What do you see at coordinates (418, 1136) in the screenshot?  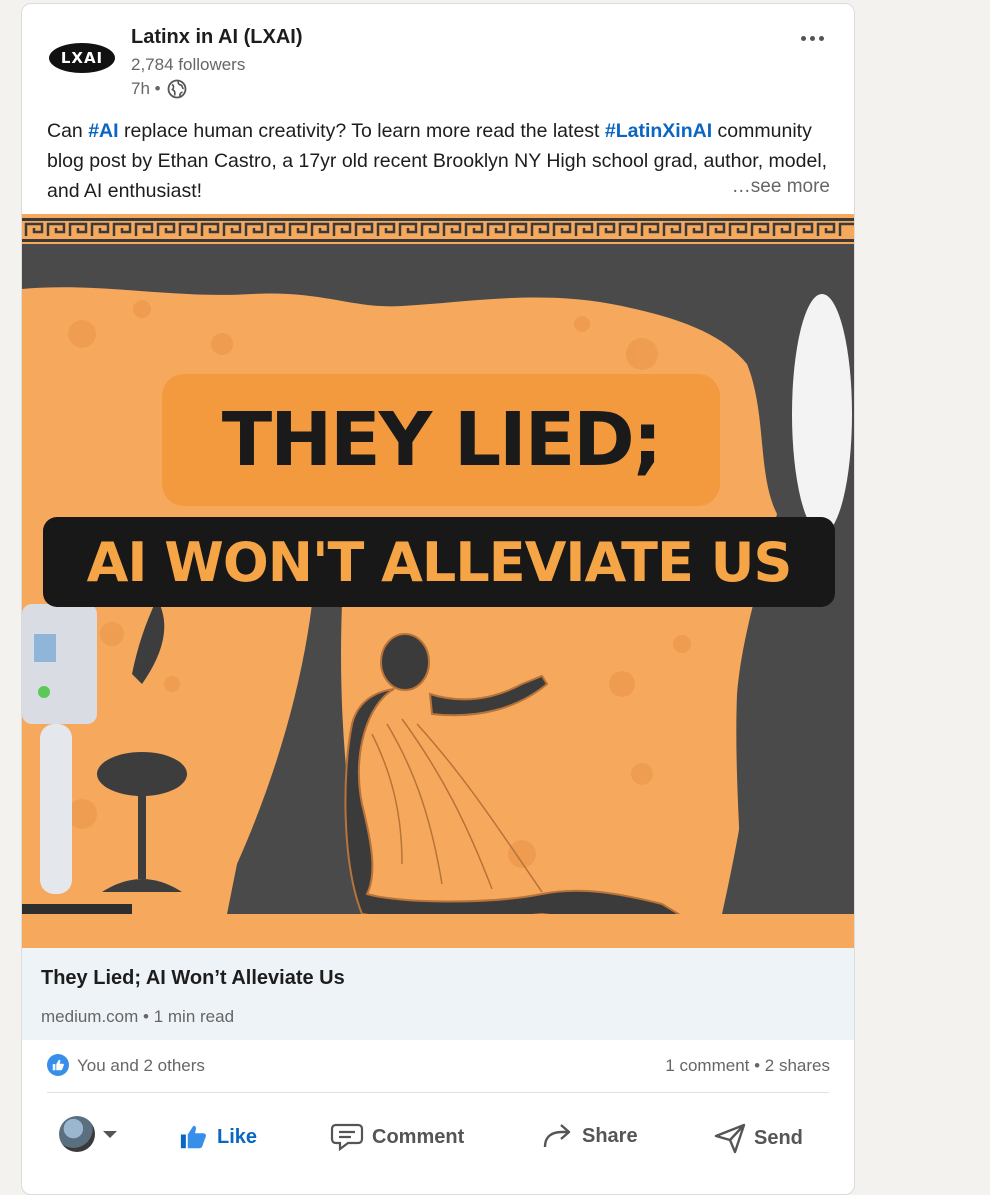 I see `comment-label: Comment` at bounding box center [418, 1136].